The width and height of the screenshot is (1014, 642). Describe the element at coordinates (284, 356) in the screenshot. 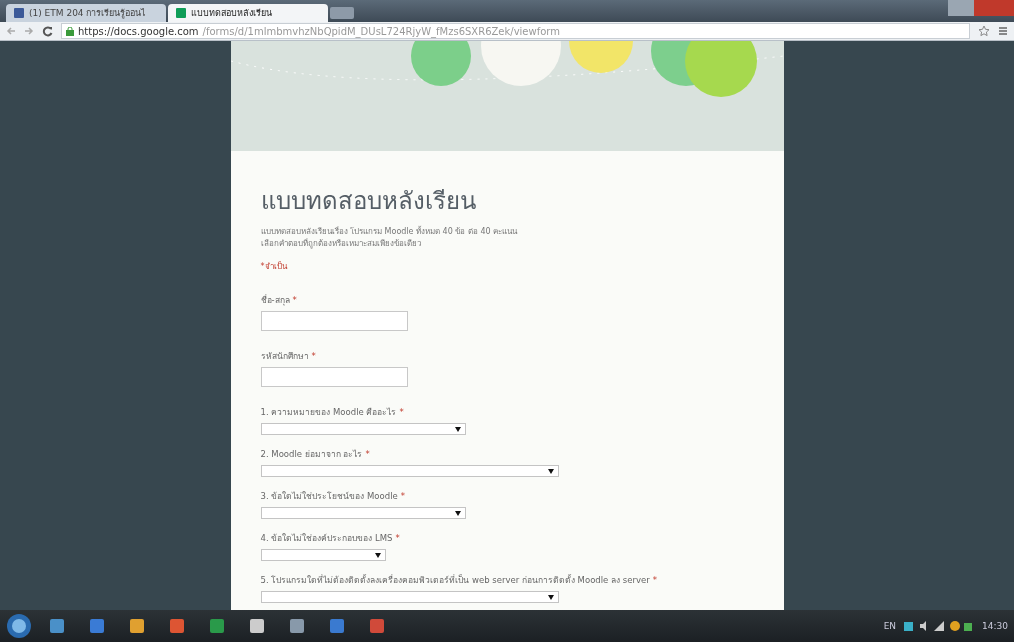

I see `question-label: รหัสนักศึกษา` at that location.